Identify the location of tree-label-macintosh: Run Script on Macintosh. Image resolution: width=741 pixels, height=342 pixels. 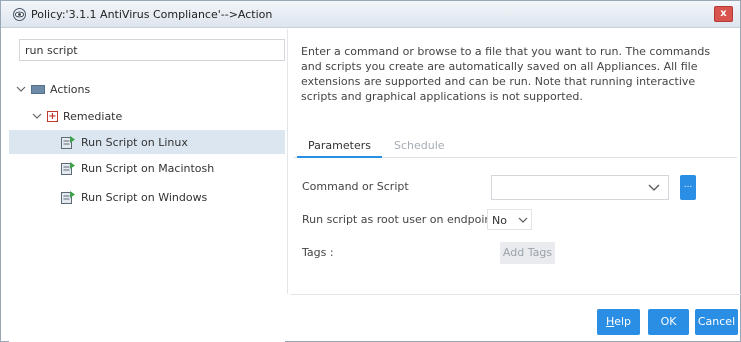
(148, 168).